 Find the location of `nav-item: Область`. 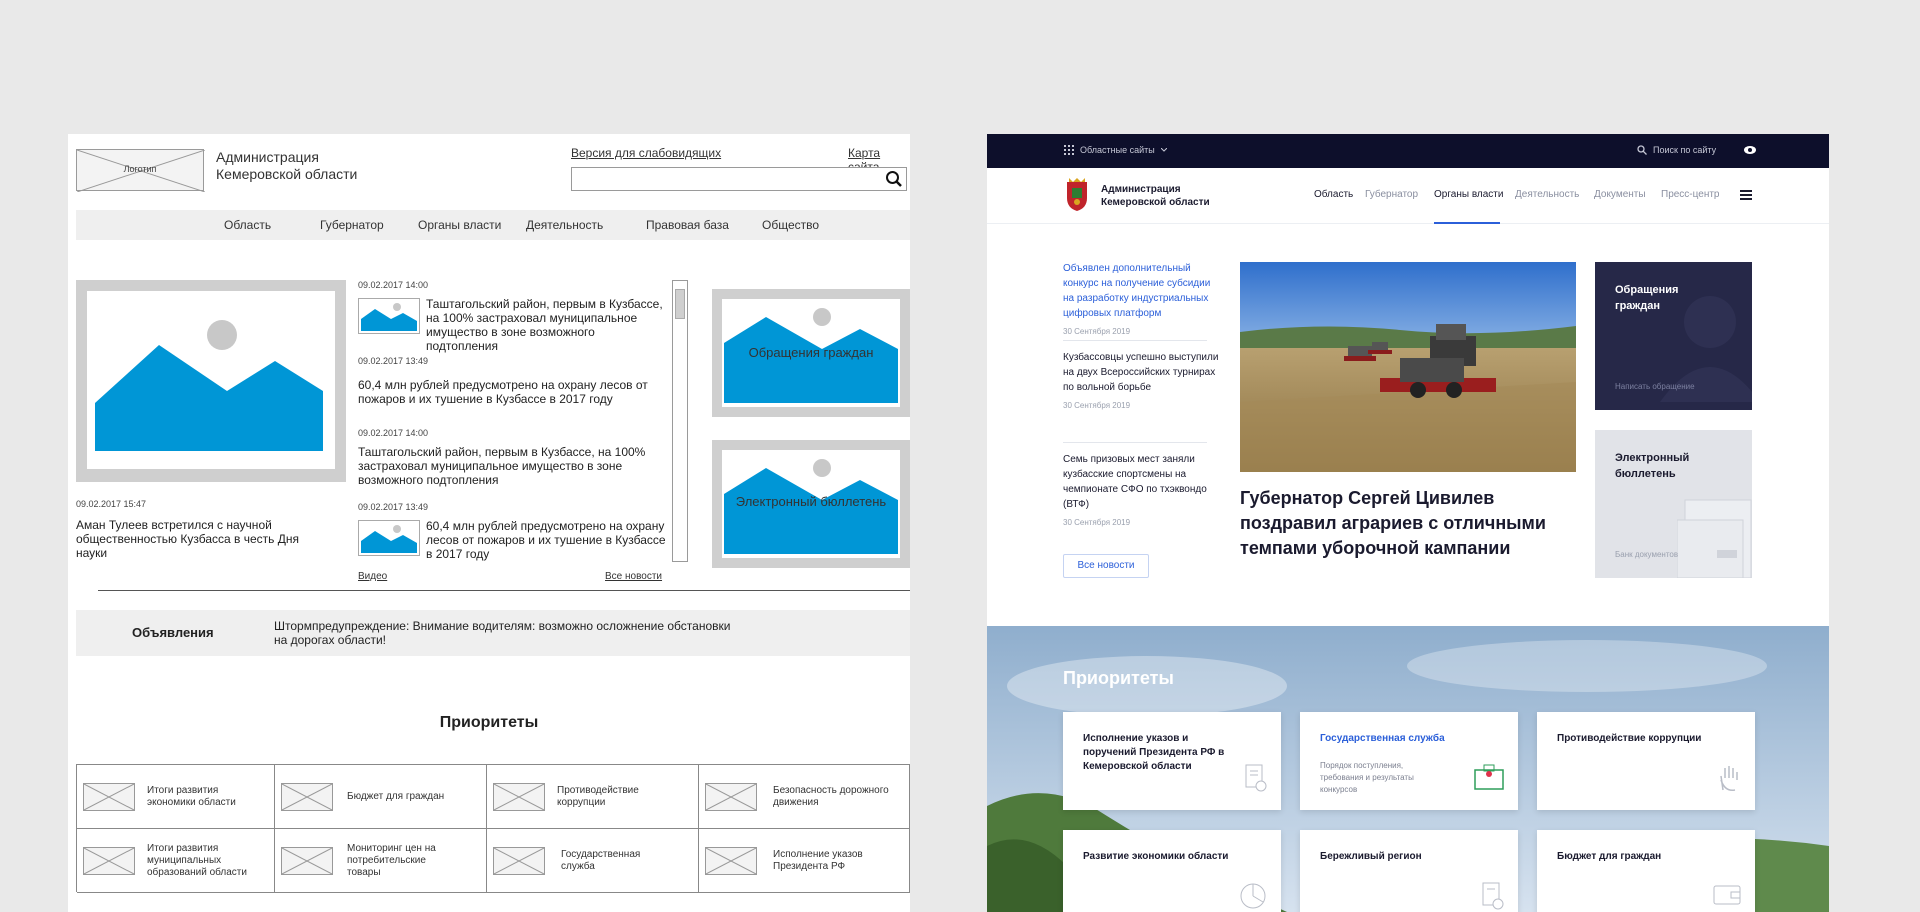

nav-item: Область is located at coordinates (247, 225).